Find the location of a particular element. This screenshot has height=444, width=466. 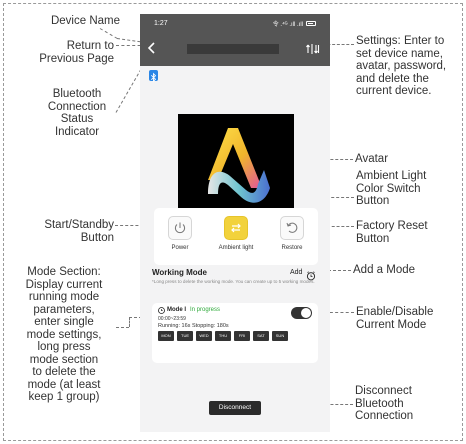

day-chip: WED is located at coordinates (204, 336).